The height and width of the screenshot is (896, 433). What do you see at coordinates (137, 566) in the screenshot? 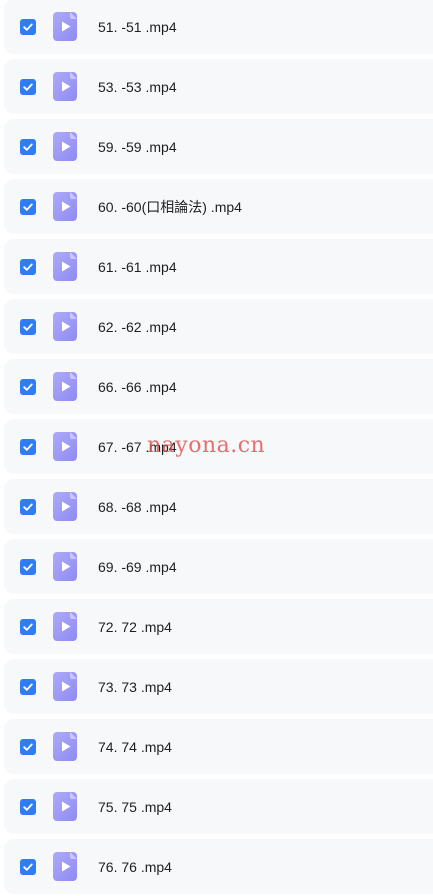
I see `file-name: 69. -69 .mp4` at bounding box center [137, 566].